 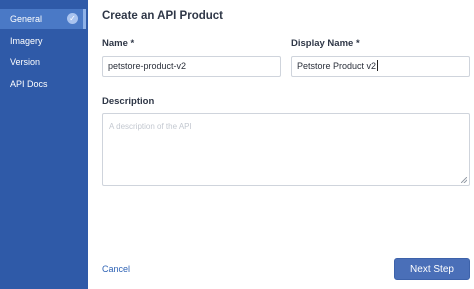 I want to click on display-name-label: Display Name *, so click(x=325, y=43).